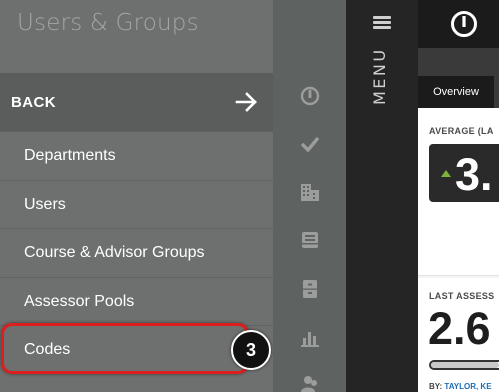  What do you see at coordinates (125, 348) in the screenshot?
I see `codes-highlight-box` at bounding box center [125, 348].